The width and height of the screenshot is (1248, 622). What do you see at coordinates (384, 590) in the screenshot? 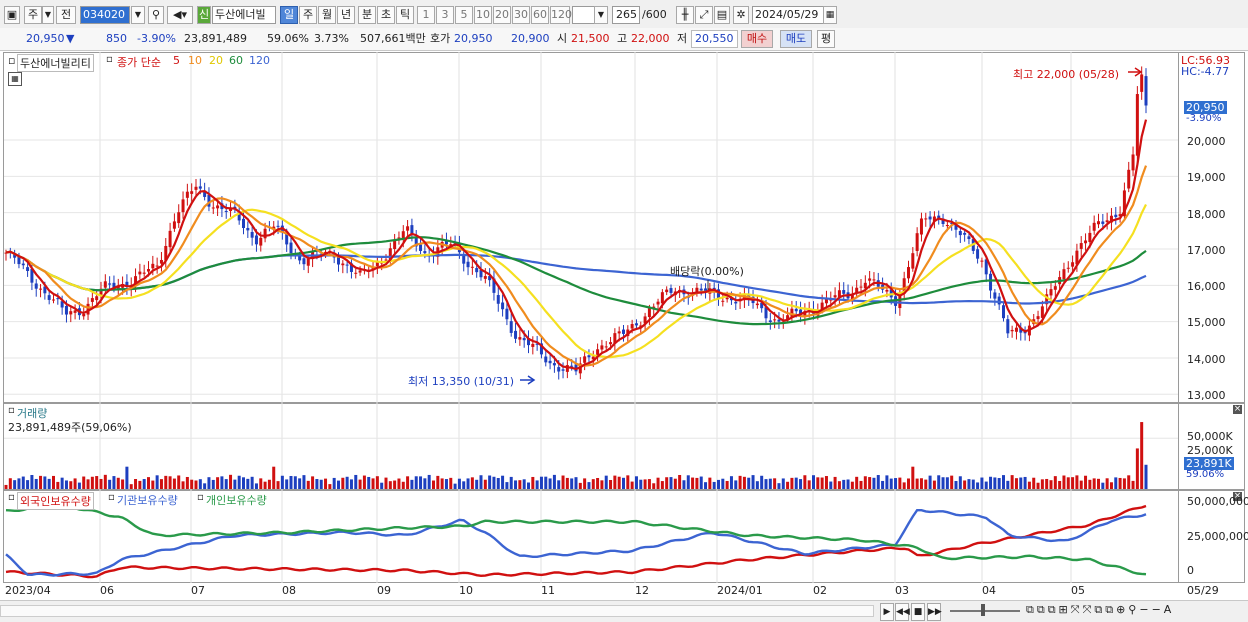
I see `x-axis-label: 09` at bounding box center [384, 590].